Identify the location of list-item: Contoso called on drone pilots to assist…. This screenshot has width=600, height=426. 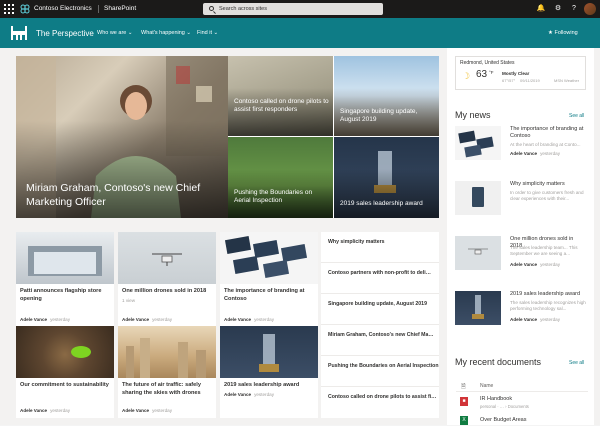
(380, 402).